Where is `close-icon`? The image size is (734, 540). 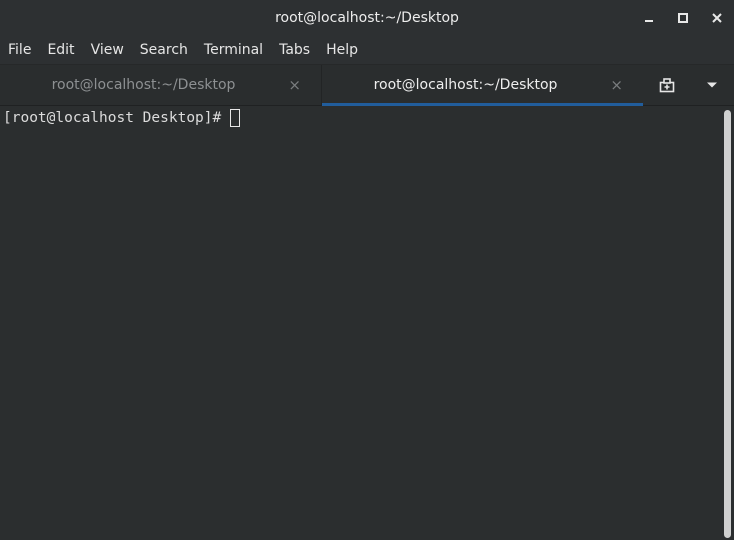 close-icon is located at coordinates (717, 18).